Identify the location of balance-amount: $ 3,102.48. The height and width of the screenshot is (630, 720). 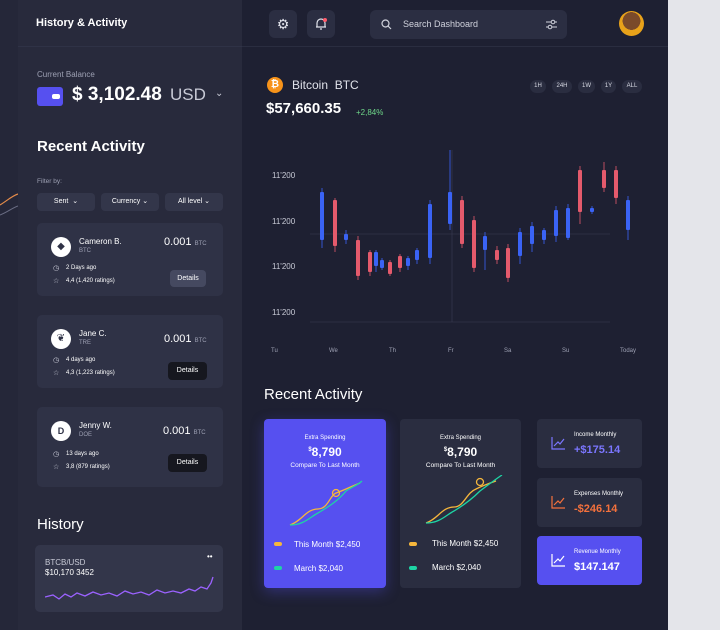
(117, 94).